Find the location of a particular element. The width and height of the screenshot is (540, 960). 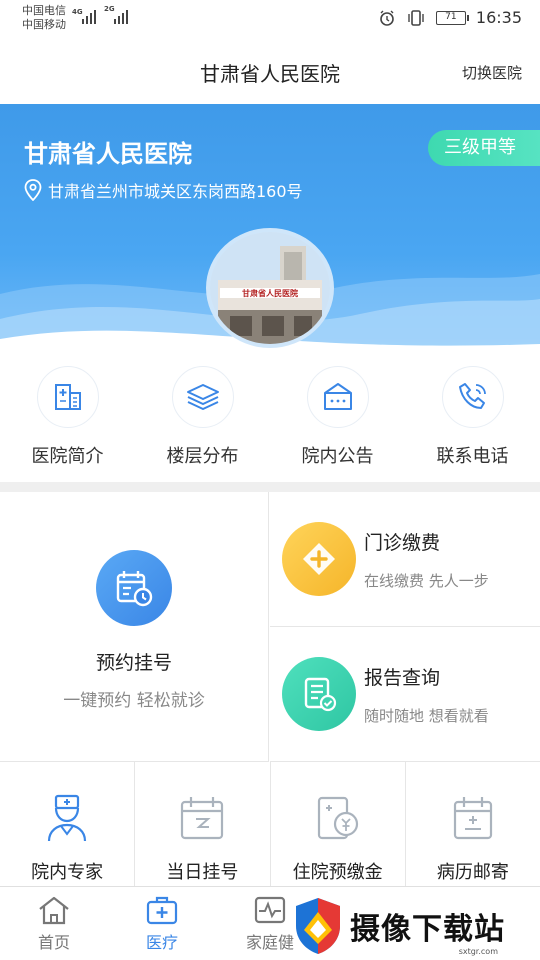

payment-icon-circle is located at coordinates (319, 559).